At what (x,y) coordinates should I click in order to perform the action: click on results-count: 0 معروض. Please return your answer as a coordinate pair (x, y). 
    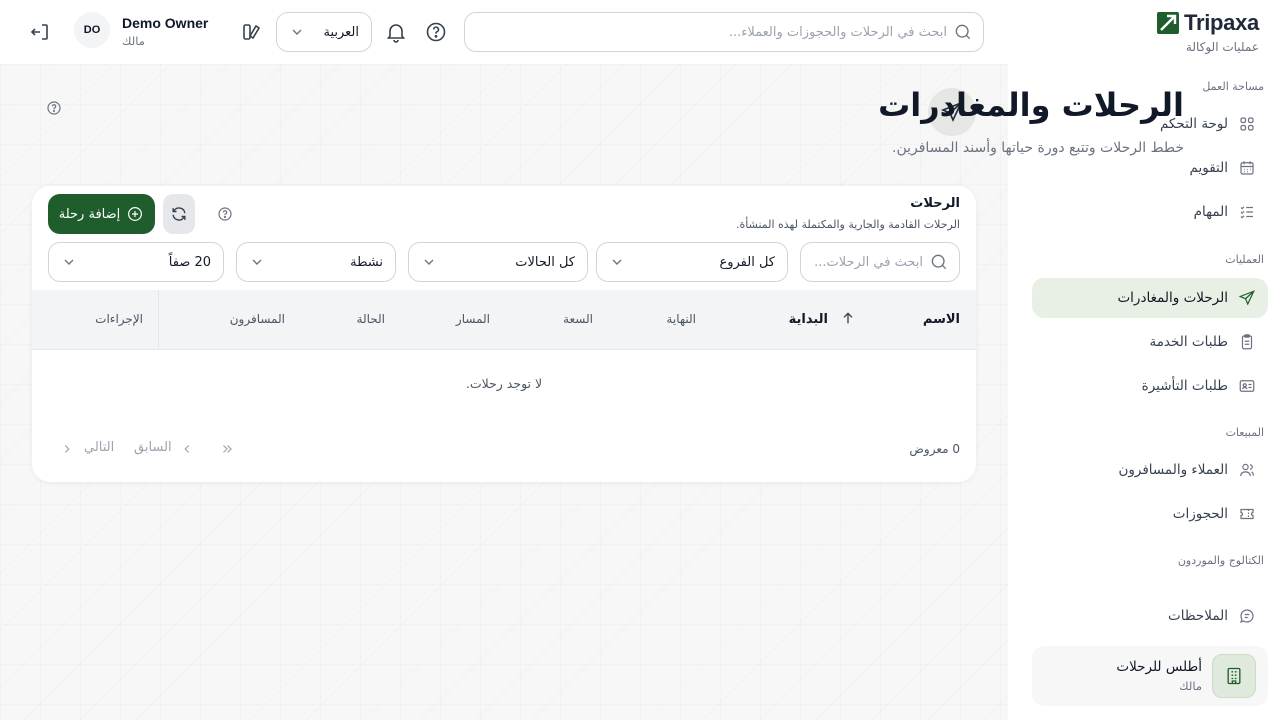
    Looking at the image, I should click on (934, 449).